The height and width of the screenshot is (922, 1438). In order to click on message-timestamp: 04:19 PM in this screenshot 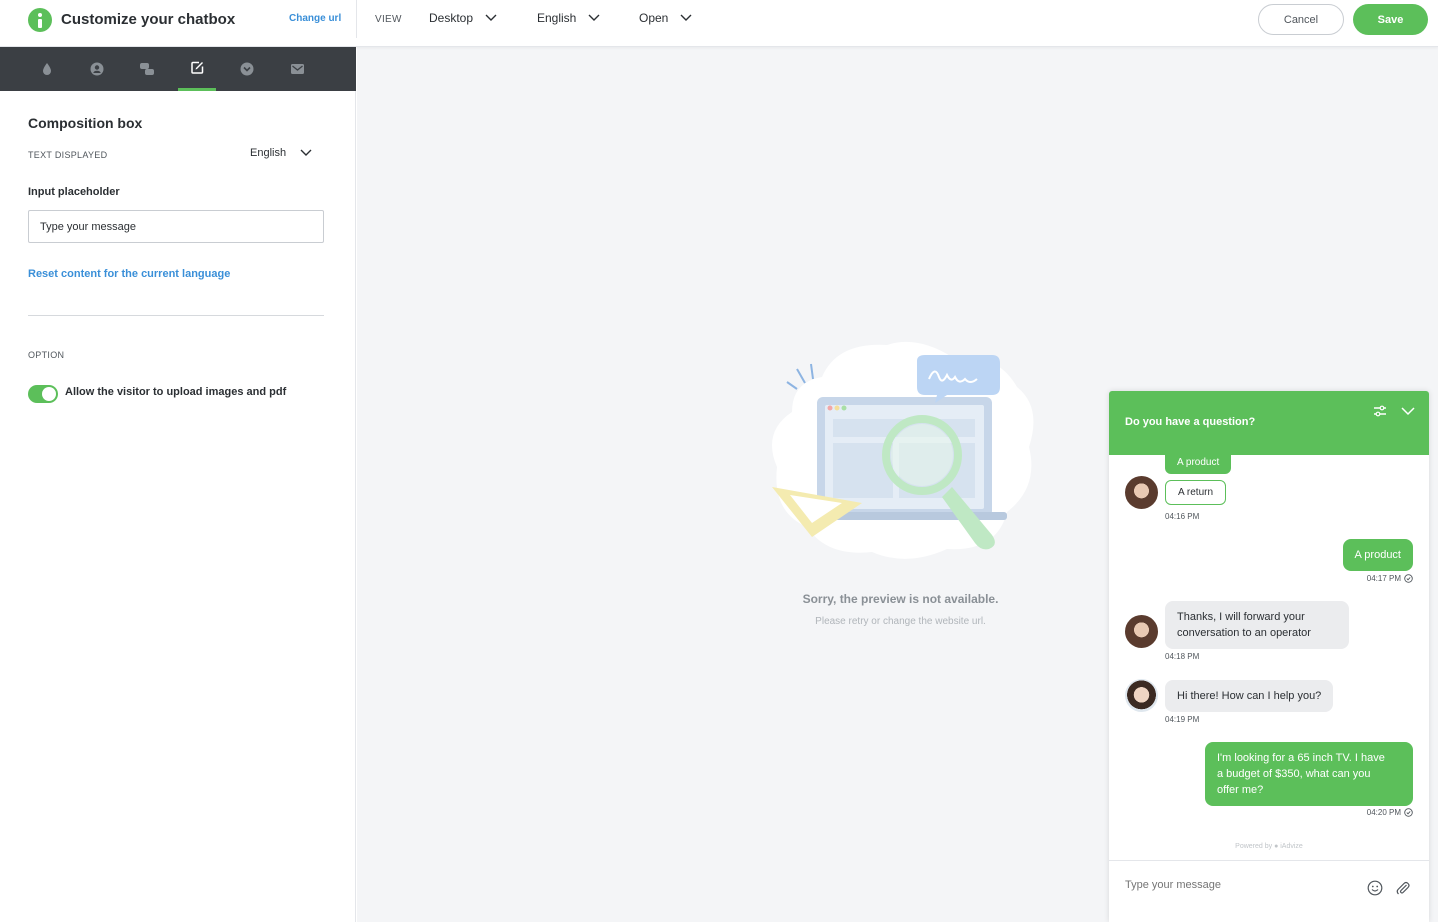, I will do `click(1182, 719)`.